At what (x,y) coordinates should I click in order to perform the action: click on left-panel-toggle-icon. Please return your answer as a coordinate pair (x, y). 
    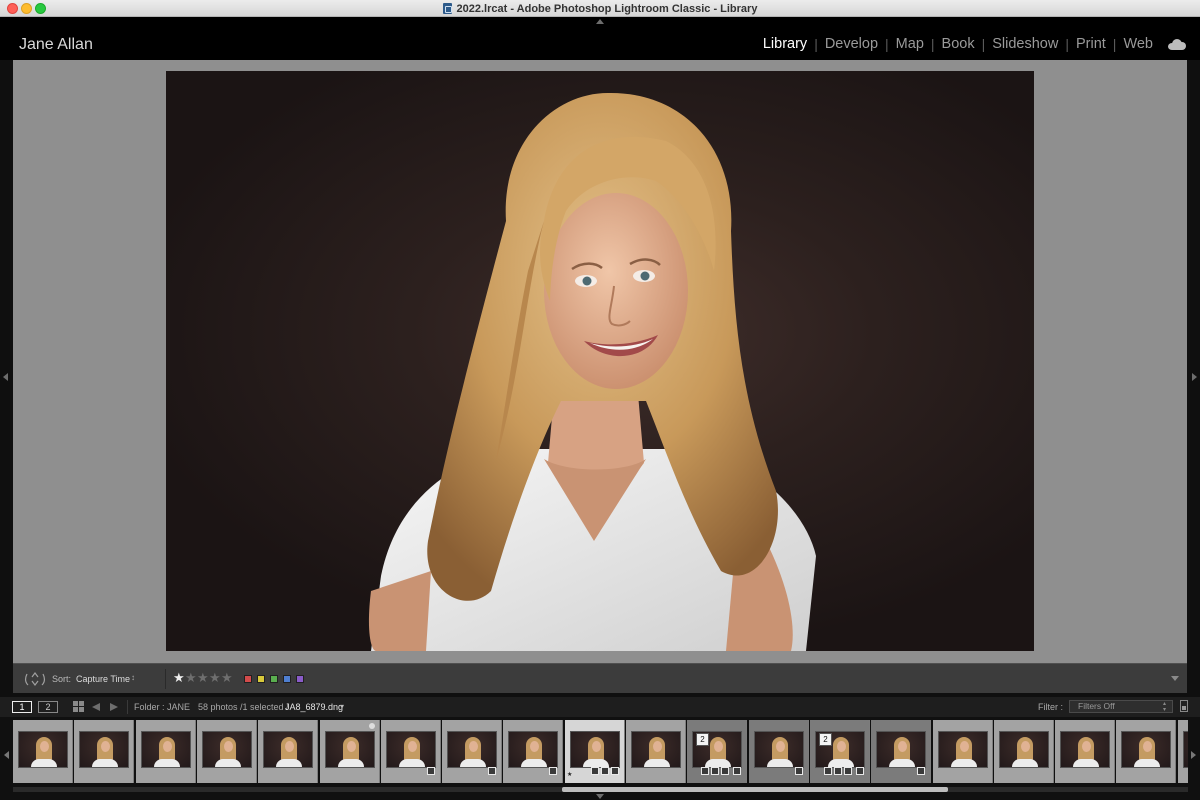
    Looking at the image, I should click on (5, 377).